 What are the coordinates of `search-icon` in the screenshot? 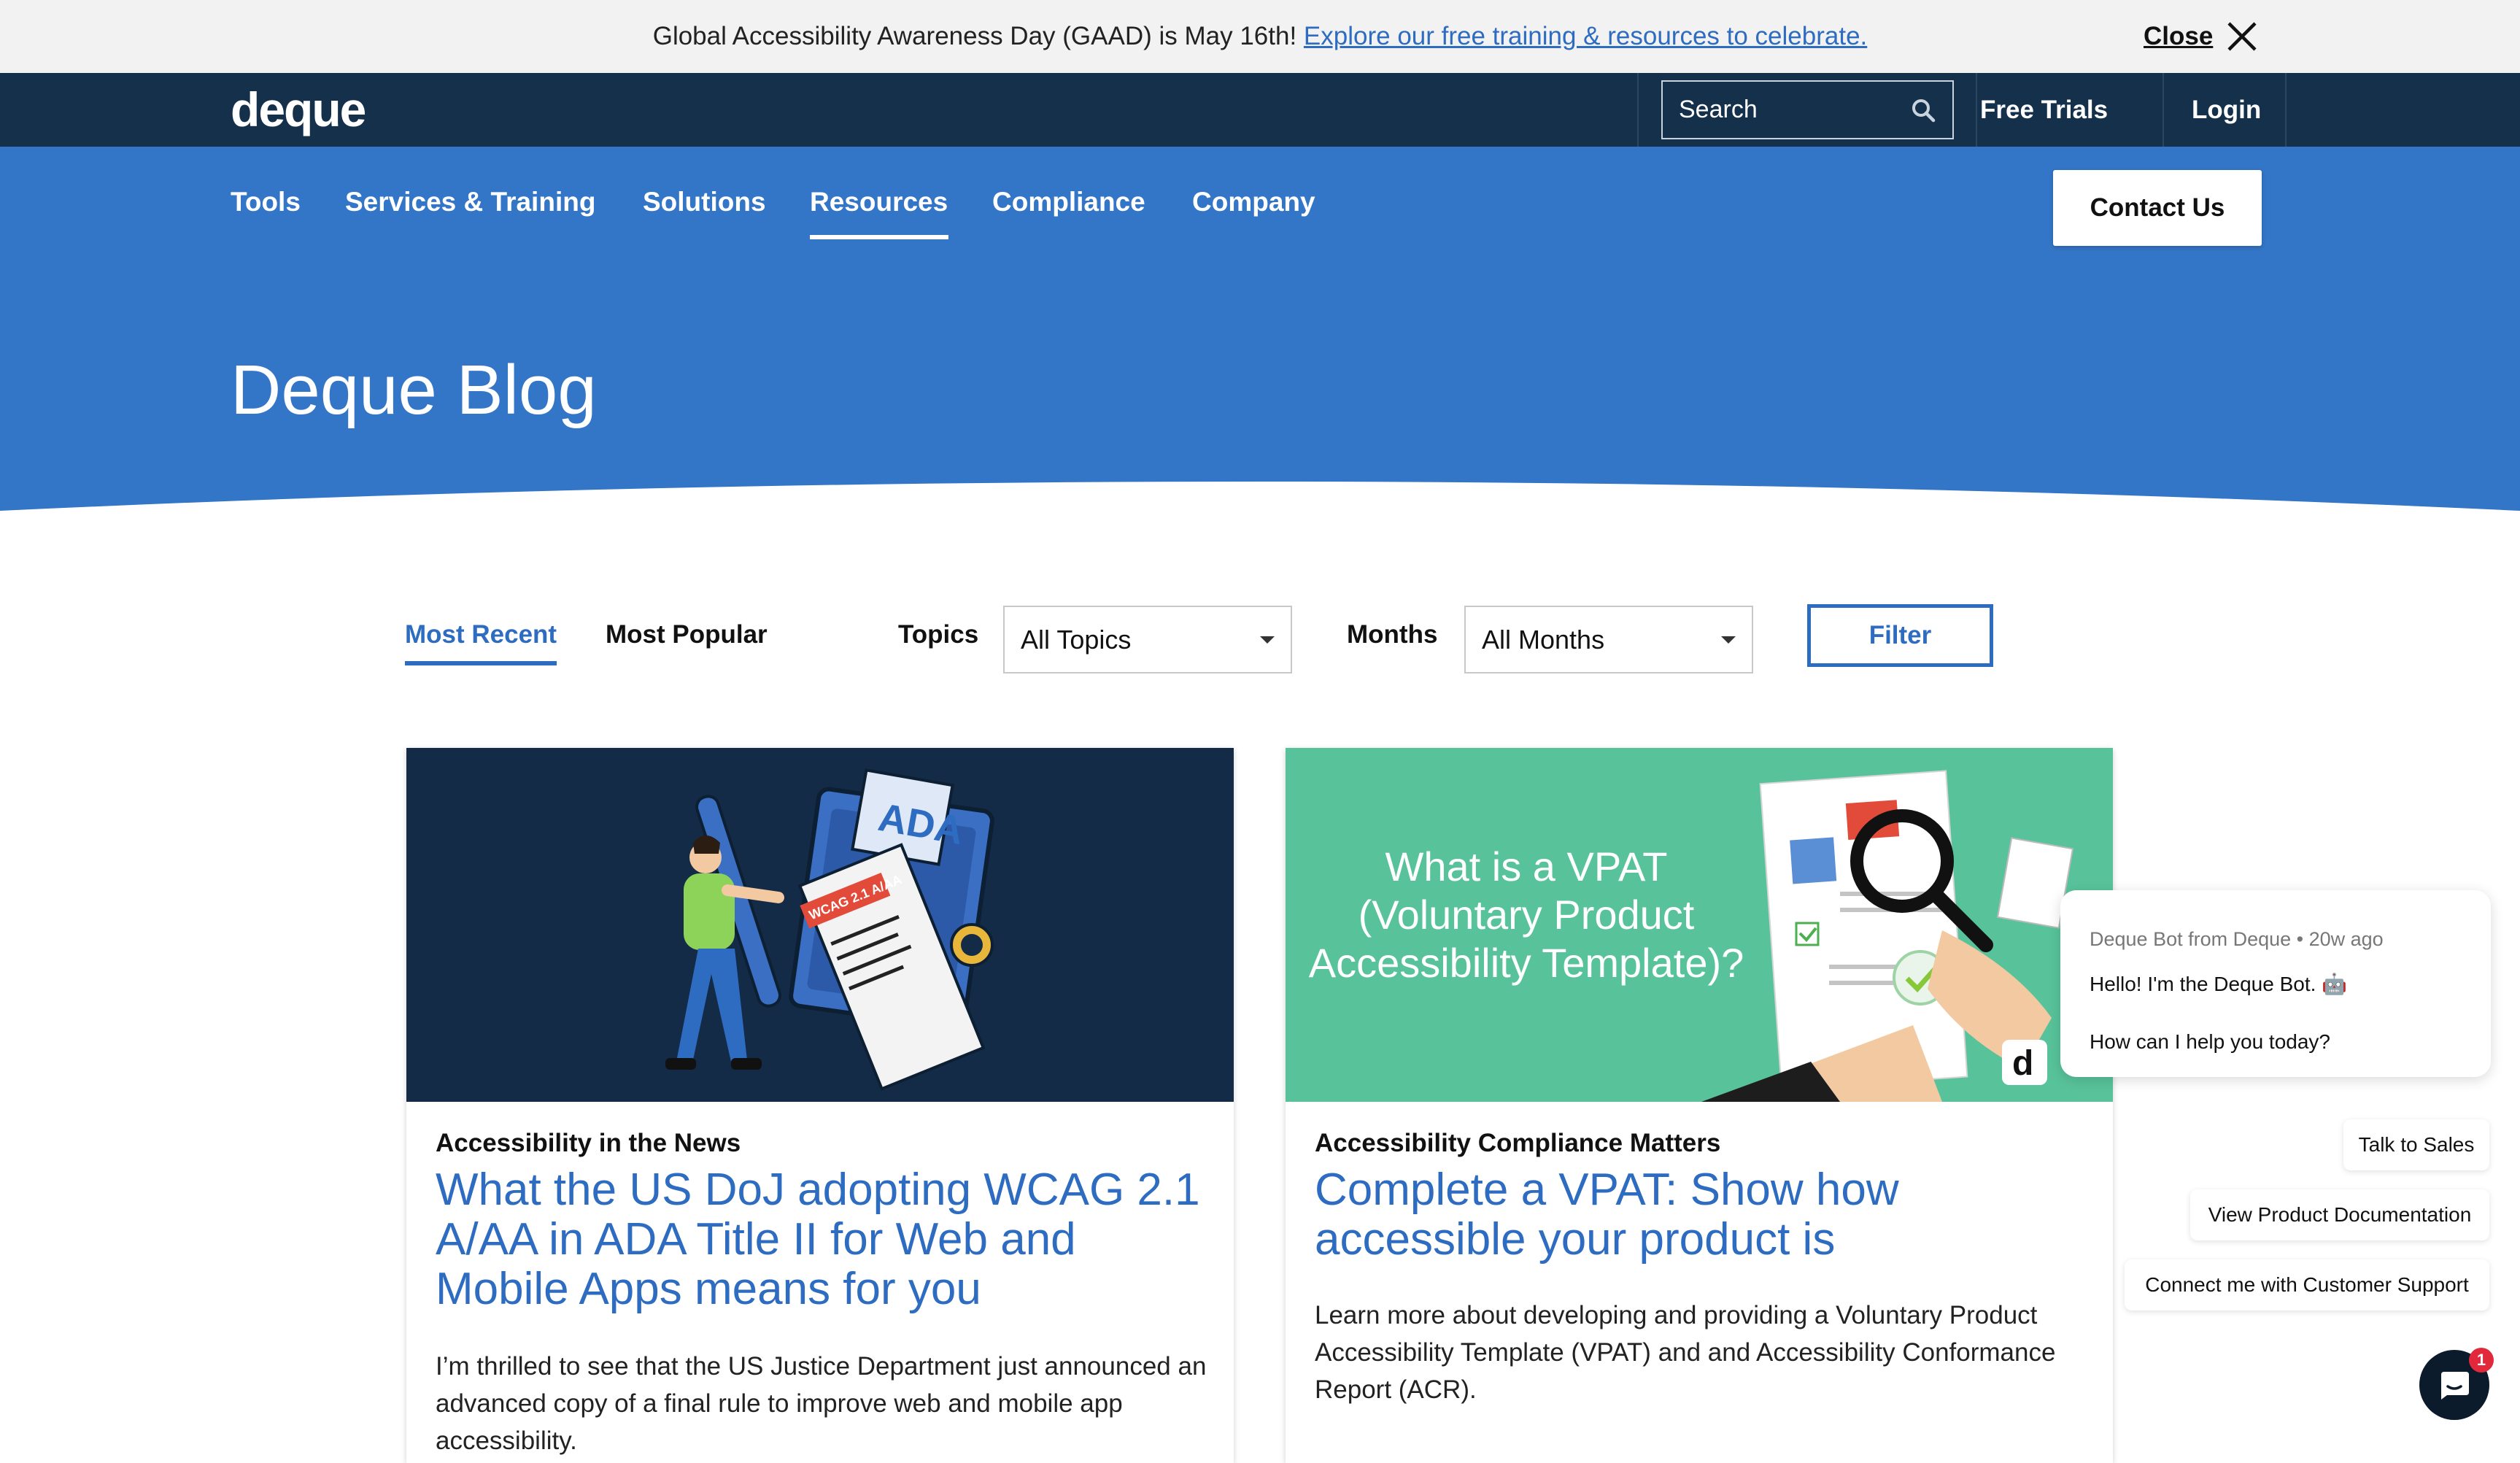 It's located at (1923, 110).